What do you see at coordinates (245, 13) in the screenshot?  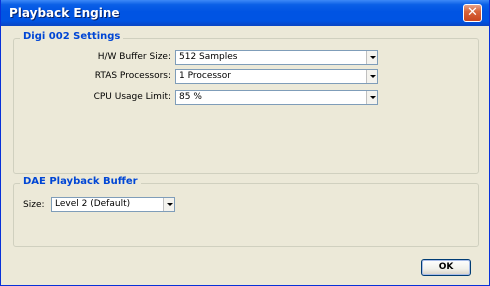 I see `title-bar: Playback Engine ✕` at bounding box center [245, 13].